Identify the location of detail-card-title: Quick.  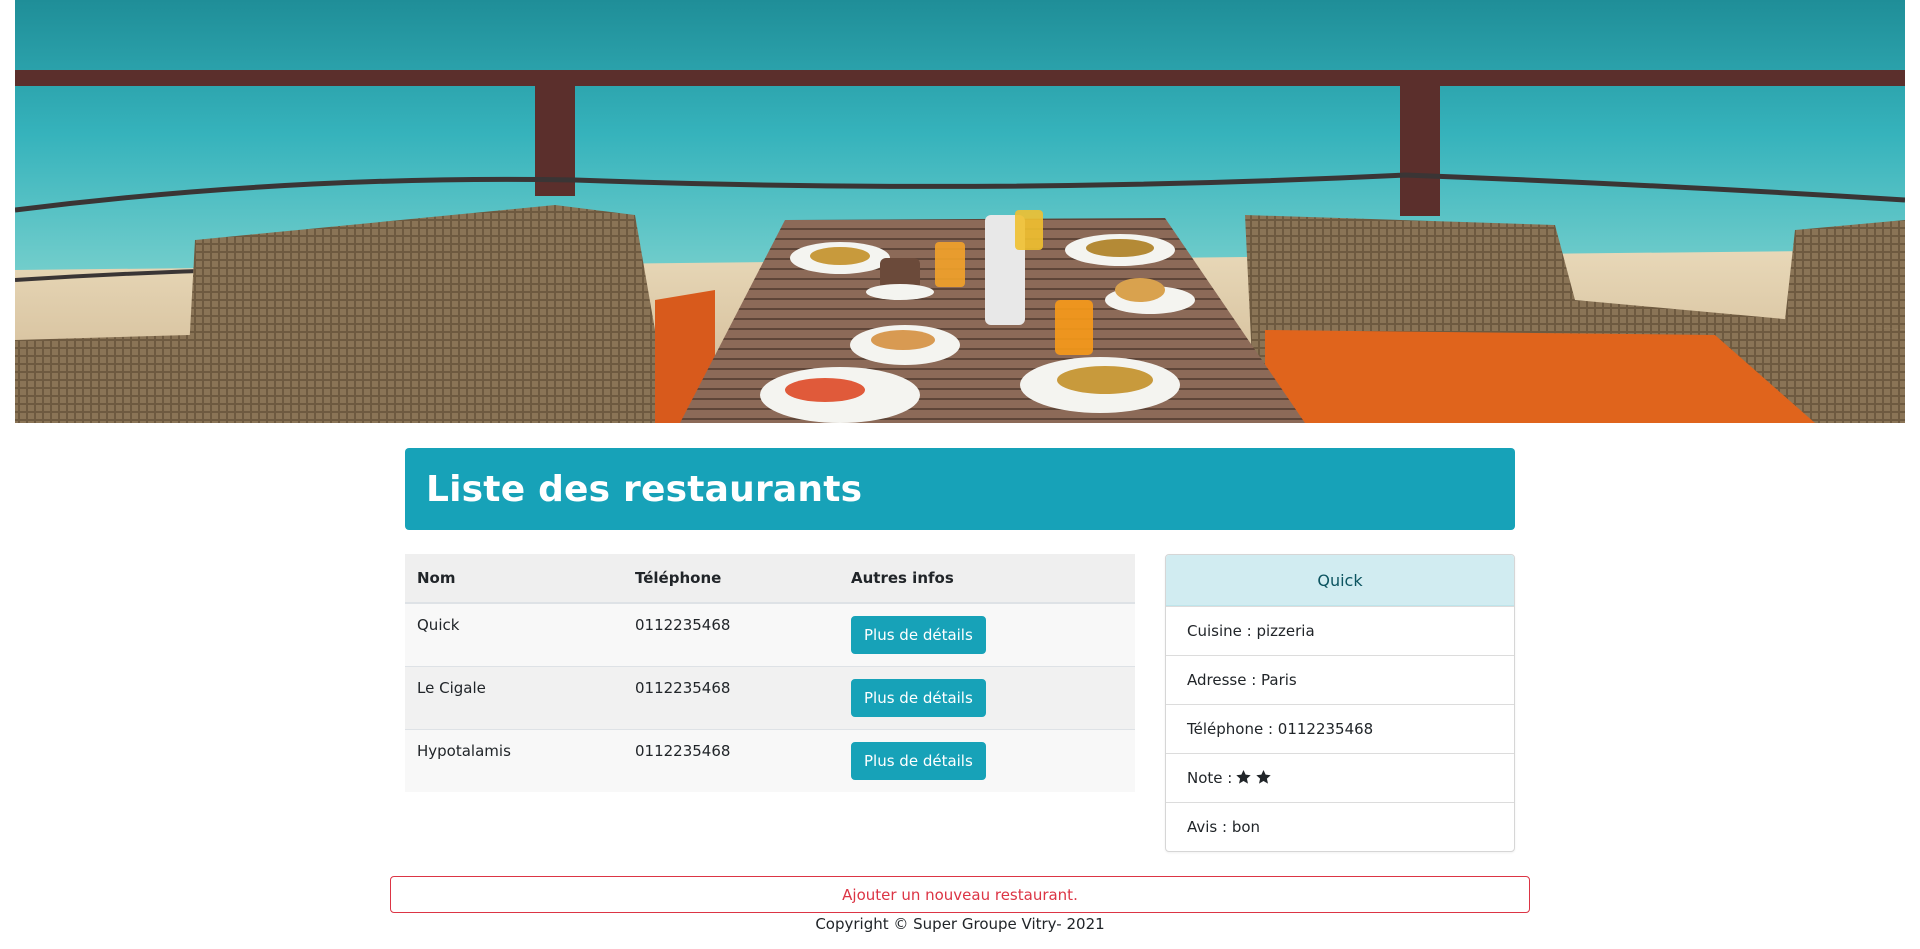
(1340, 580).